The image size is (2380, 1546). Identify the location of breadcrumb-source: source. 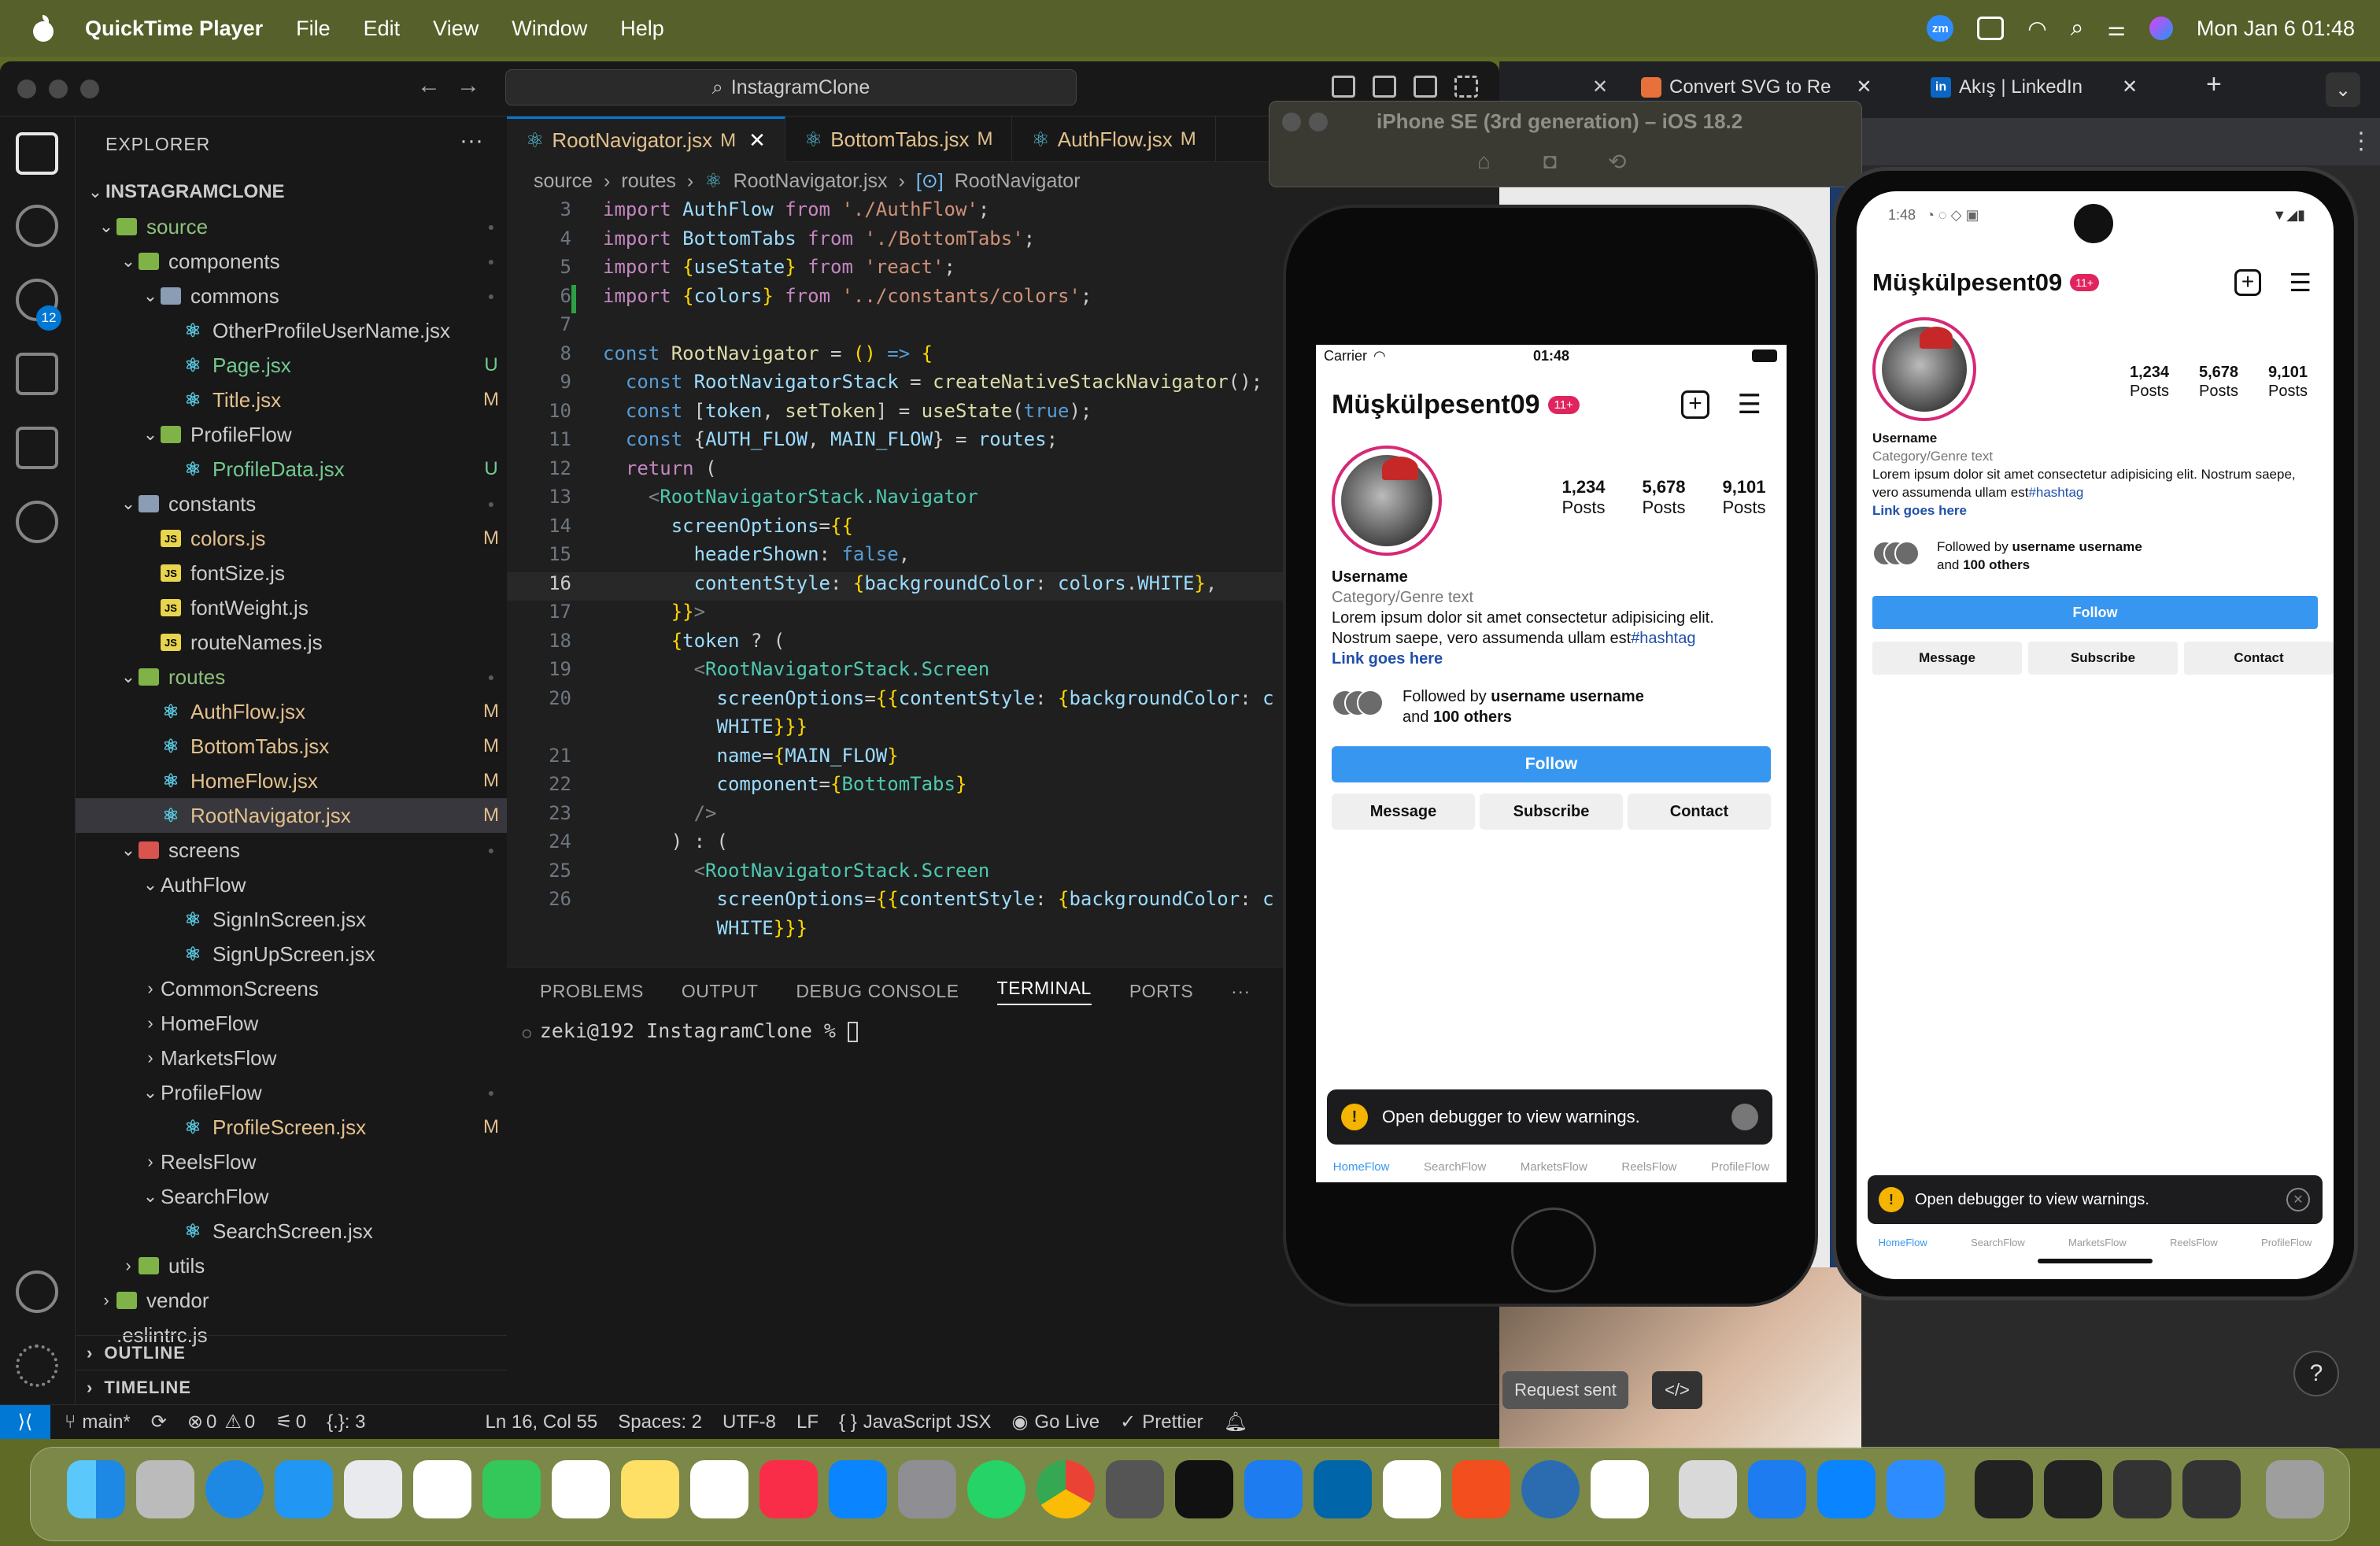
(563, 182).